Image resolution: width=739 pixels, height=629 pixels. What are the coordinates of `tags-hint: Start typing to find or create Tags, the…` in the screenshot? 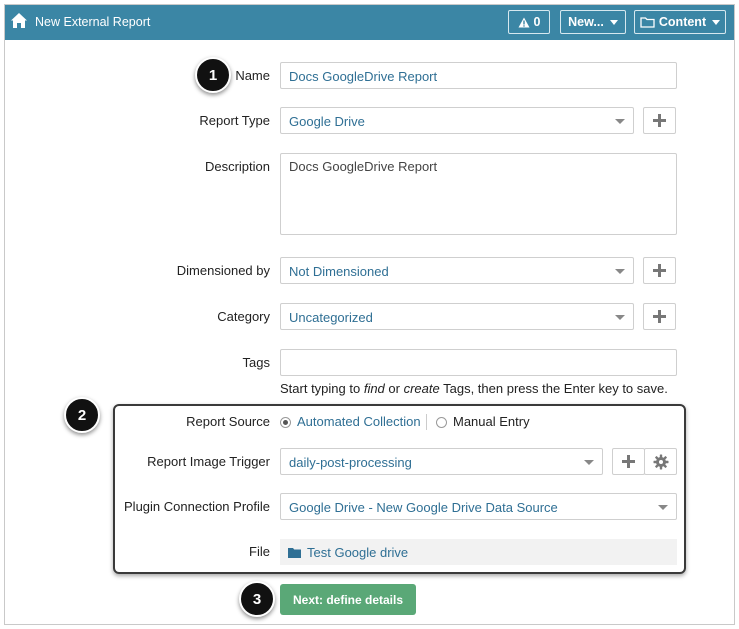 It's located at (474, 388).